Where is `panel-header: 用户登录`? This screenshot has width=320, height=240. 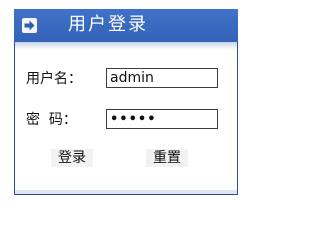 panel-header: 用户登录 is located at coordinates (126, 25).